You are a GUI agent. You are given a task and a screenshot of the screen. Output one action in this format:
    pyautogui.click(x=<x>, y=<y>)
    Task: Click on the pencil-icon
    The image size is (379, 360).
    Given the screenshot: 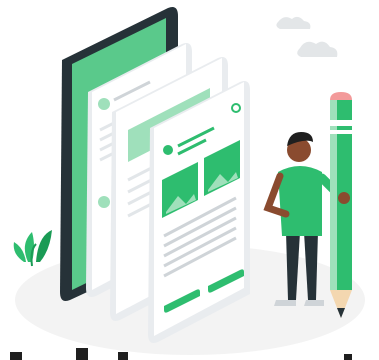 What is the action you would take?
    pyautogui.click(x=341, y=205)
    